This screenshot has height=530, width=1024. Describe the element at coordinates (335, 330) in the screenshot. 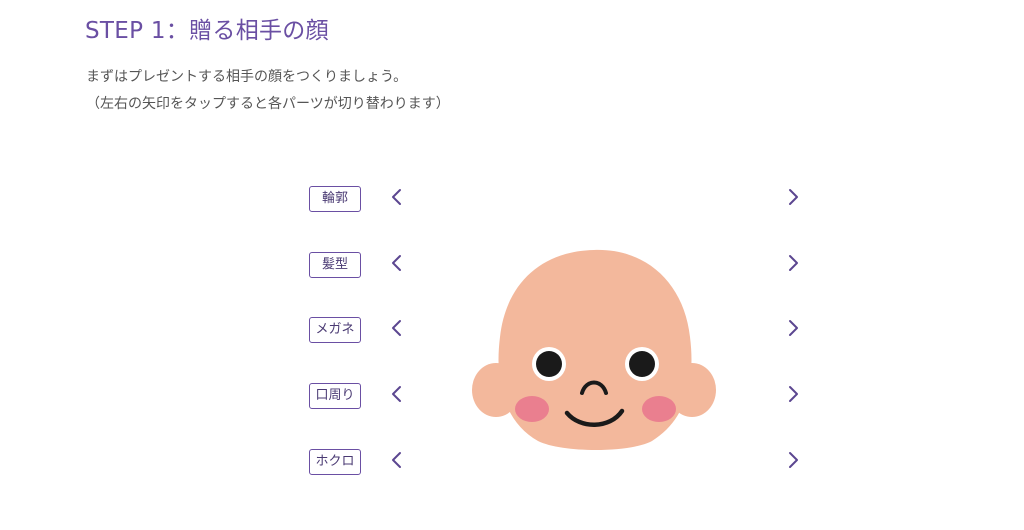

I see `part-label-glasses: メガネ` at that location.